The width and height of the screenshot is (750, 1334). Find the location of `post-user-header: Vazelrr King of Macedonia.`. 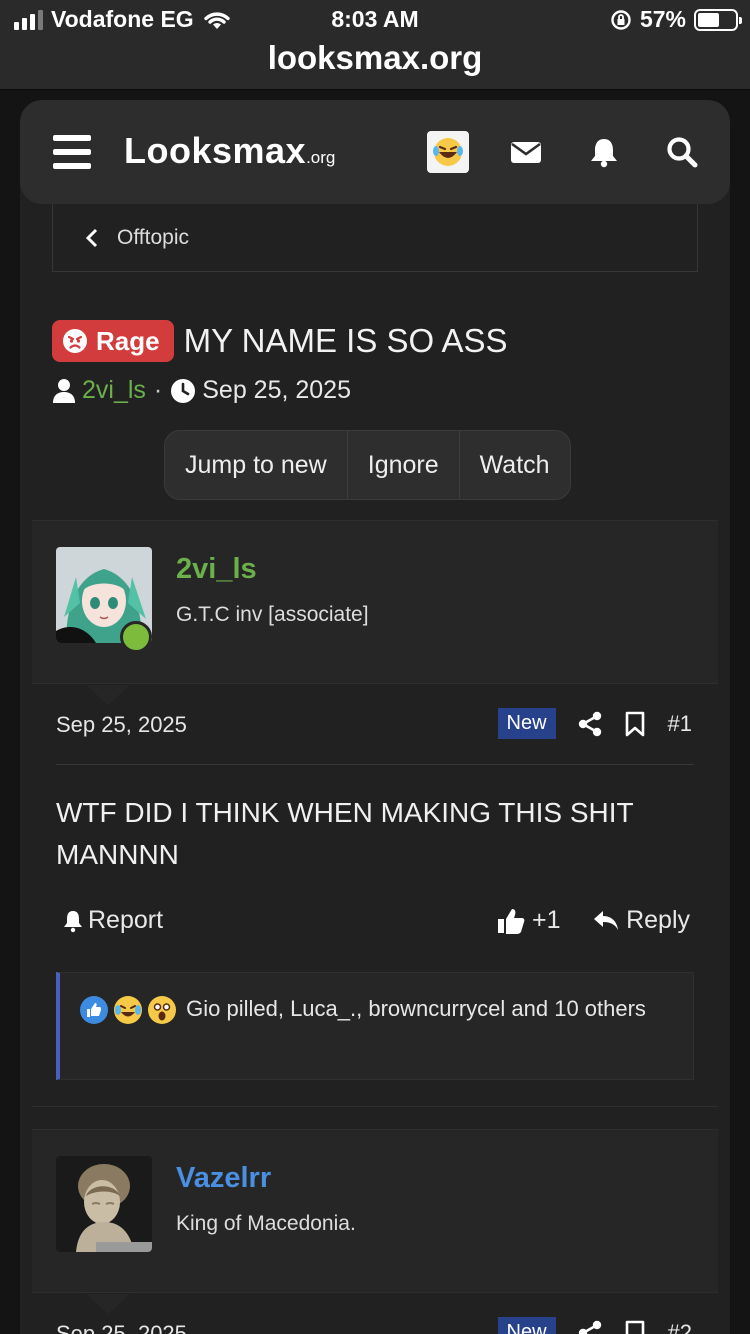

post-user-header: Vazelrr King of Macedonia. is located at coordinates (375, 1221).